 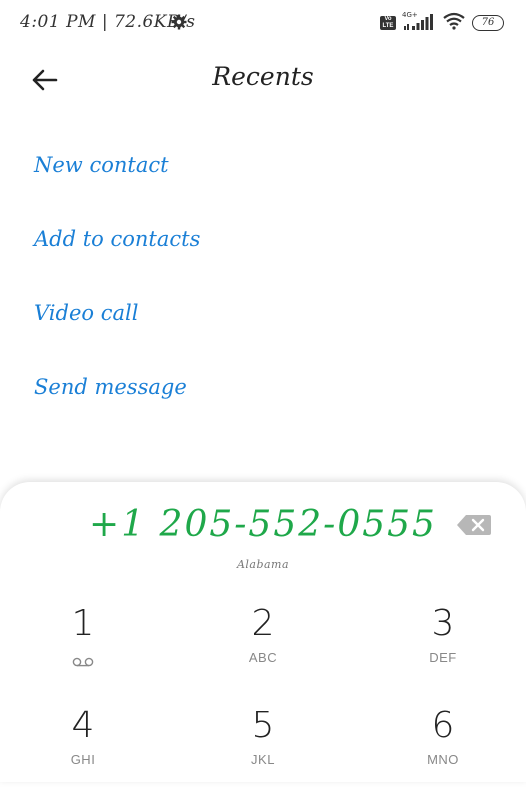 What do you see at coordinates (83, 647) in the screenshot?
I see `key-1: 1` at bounding box center [83, 647].